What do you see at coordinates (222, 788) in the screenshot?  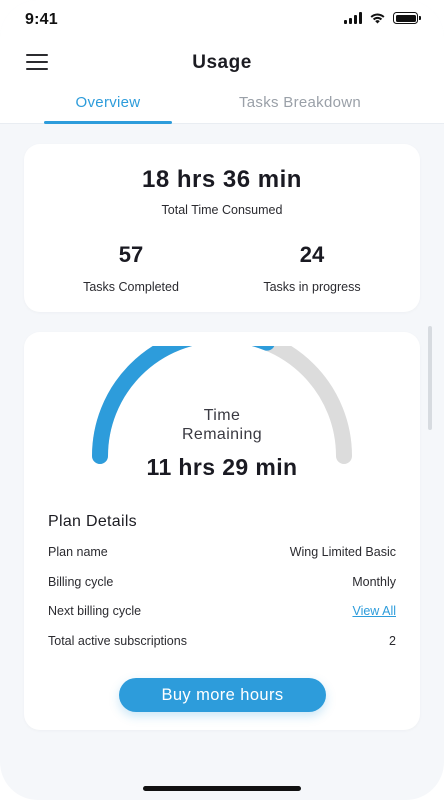 I see `home-indicator` at bounding box center [222, 788].